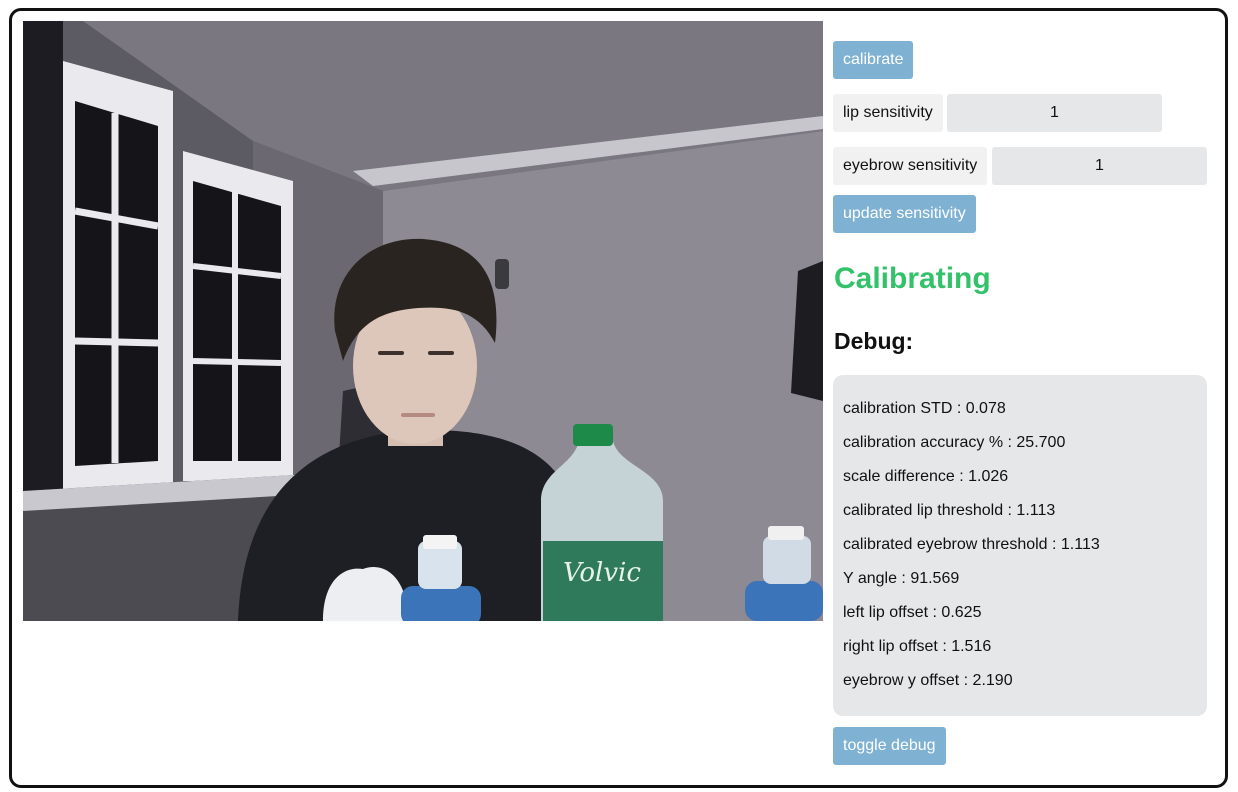  I want to click on eyebrow-sensitivity-input, so click(1099, 166).